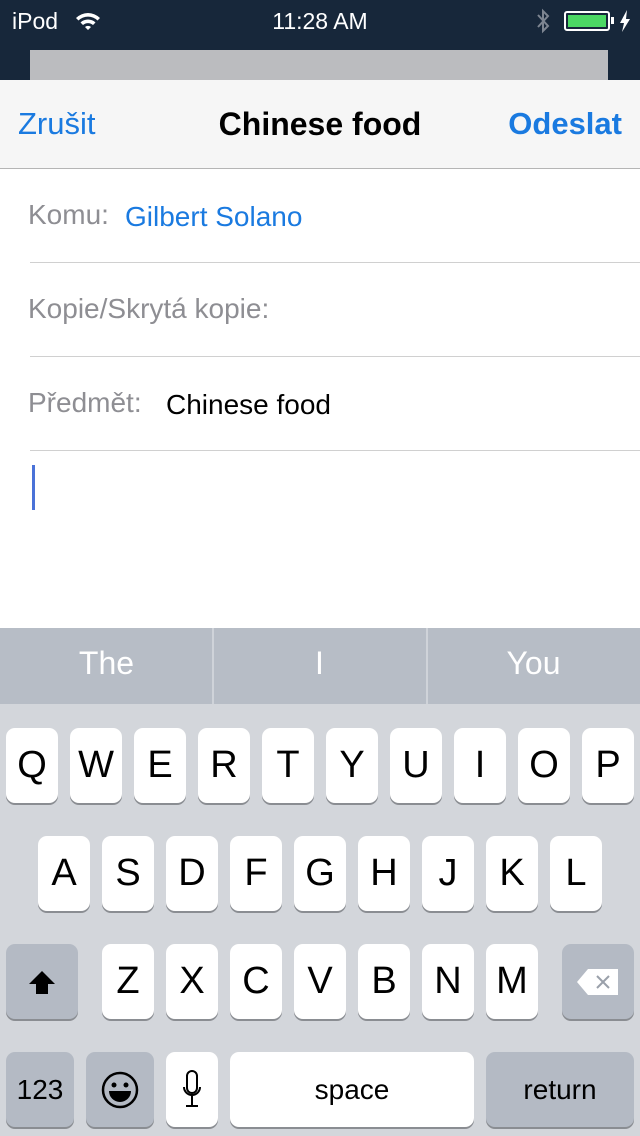 Image resolution: width=640 pixels, height=1136 pixels. Describe the element at coordinates (85, 402) in the screenshot. I see `subject-label: Předmět:` at that location.